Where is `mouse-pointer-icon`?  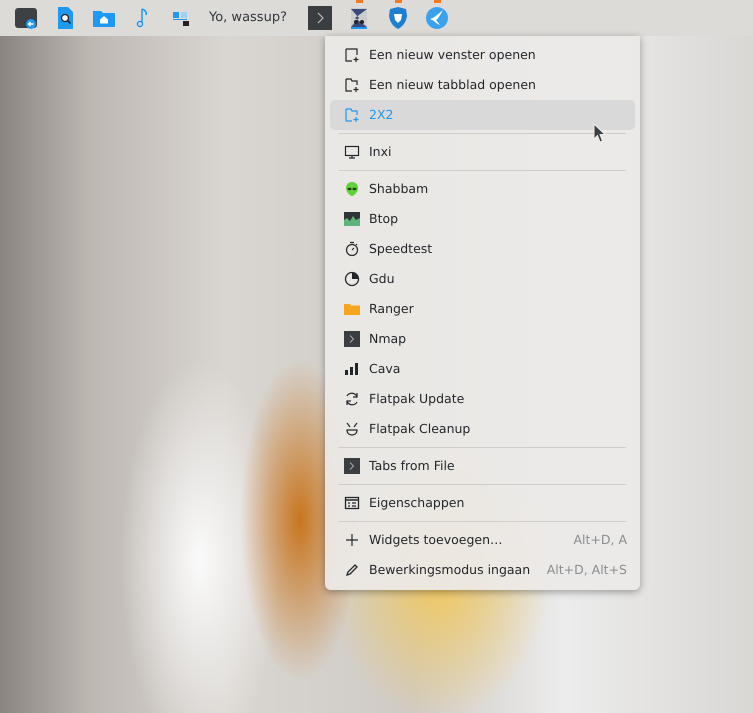 mouse-pointer-icon is located at coordinates (599, 133).